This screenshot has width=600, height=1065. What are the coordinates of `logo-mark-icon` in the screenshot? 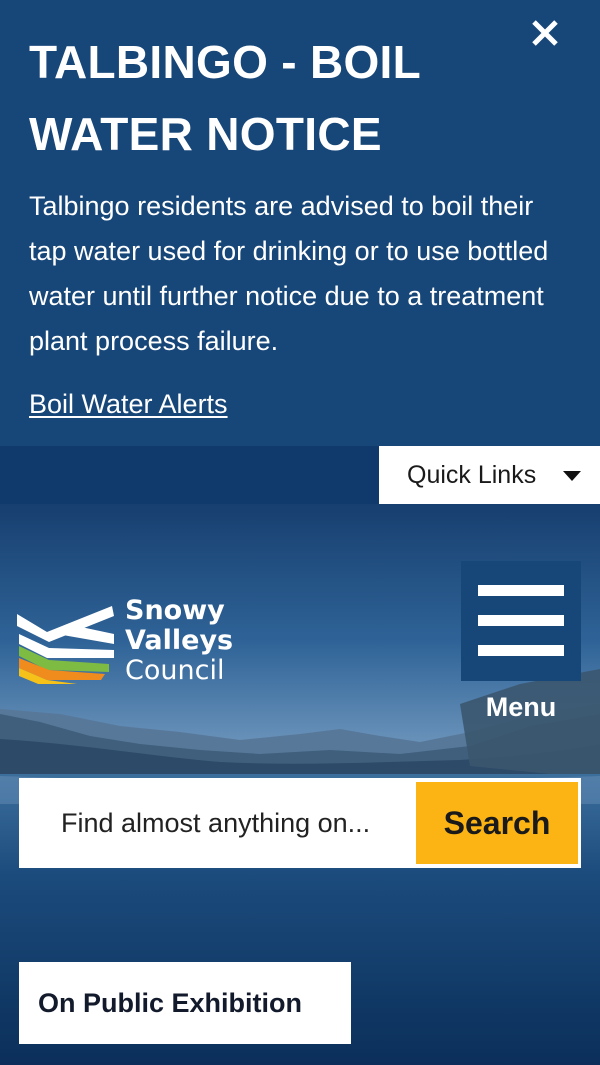 It's located at (65, 645).